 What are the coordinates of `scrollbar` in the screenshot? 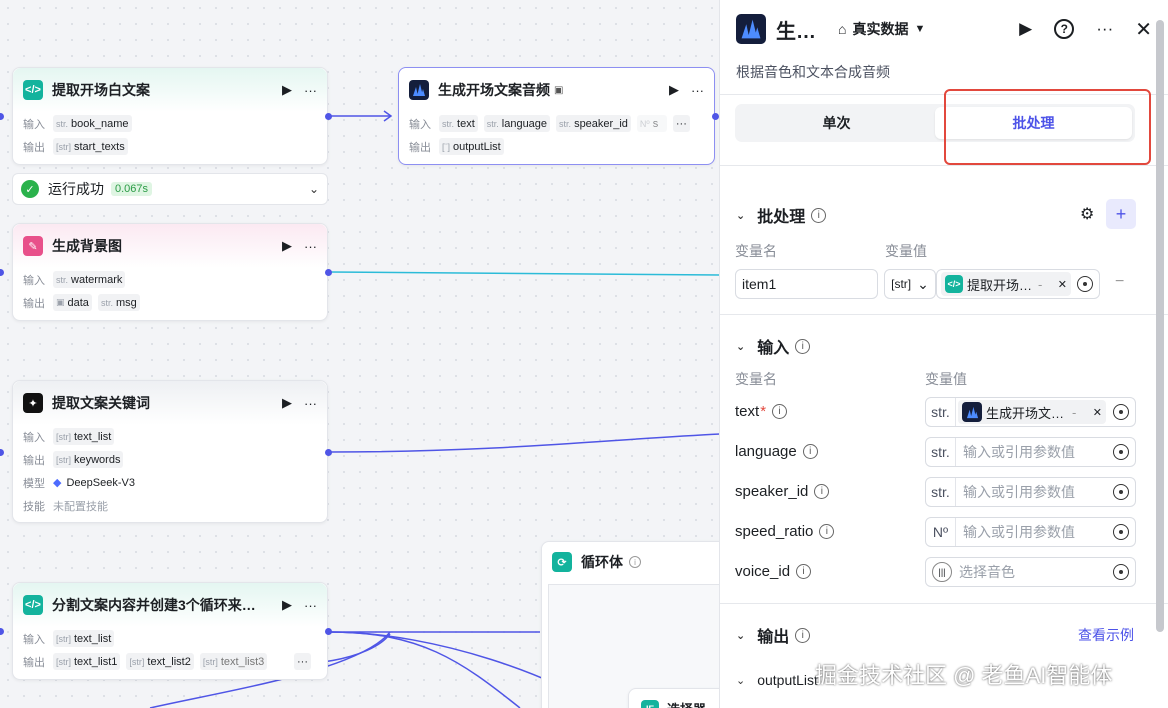 It's located at (1160, 326).